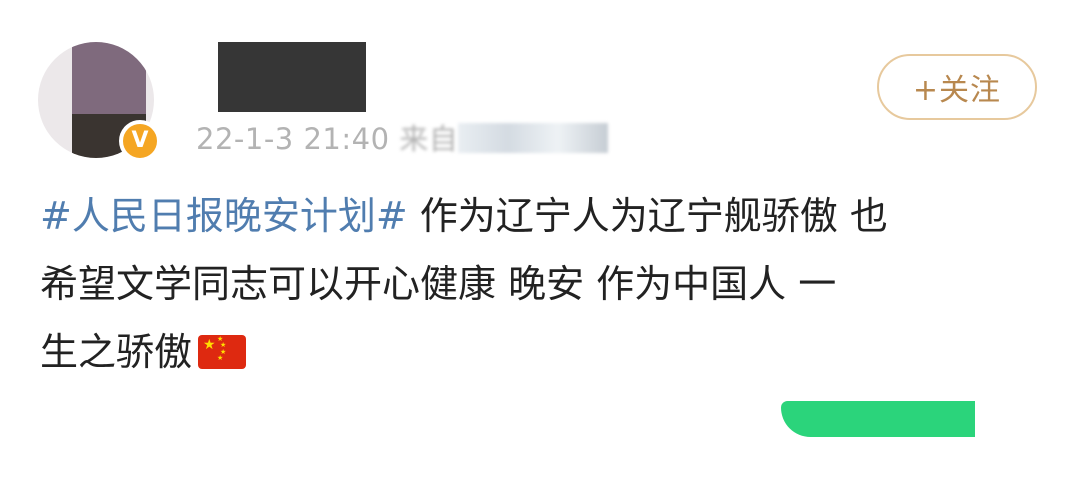 The height and width of the screenshot is (479, 1080). Describe the element at coordinates (140, 141) in the screenshot. I see `verified-icon: V` at that location.